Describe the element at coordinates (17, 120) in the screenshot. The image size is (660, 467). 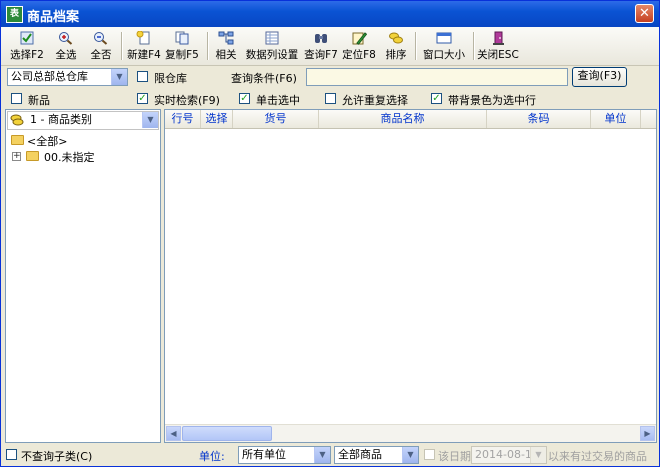
I see `coins-icon` at that location.